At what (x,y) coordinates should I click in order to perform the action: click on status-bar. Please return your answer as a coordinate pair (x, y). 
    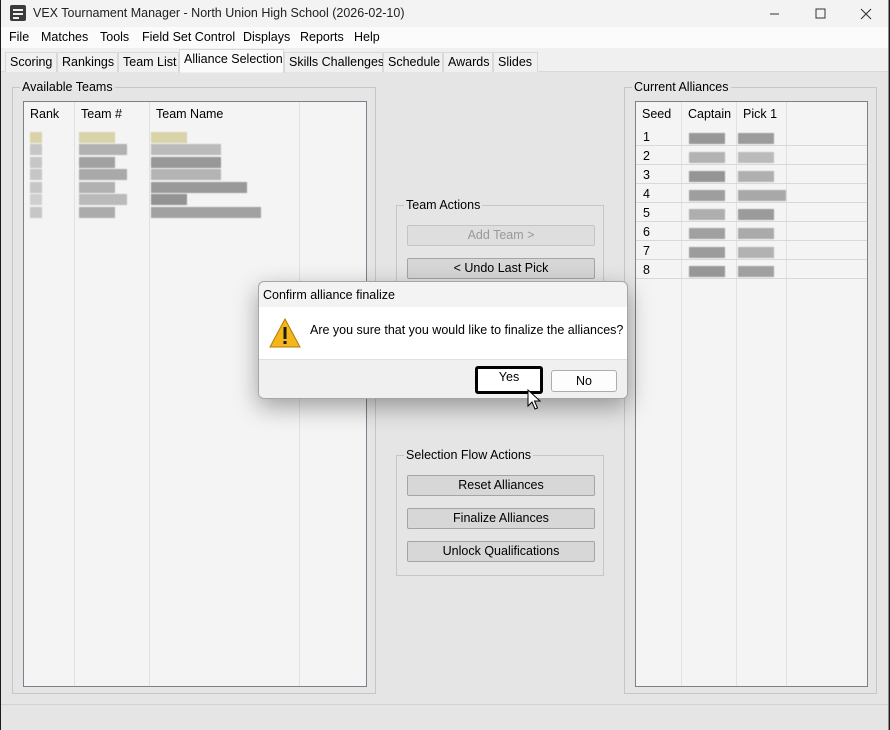
    Looking at the image, I should click on (445, 717).